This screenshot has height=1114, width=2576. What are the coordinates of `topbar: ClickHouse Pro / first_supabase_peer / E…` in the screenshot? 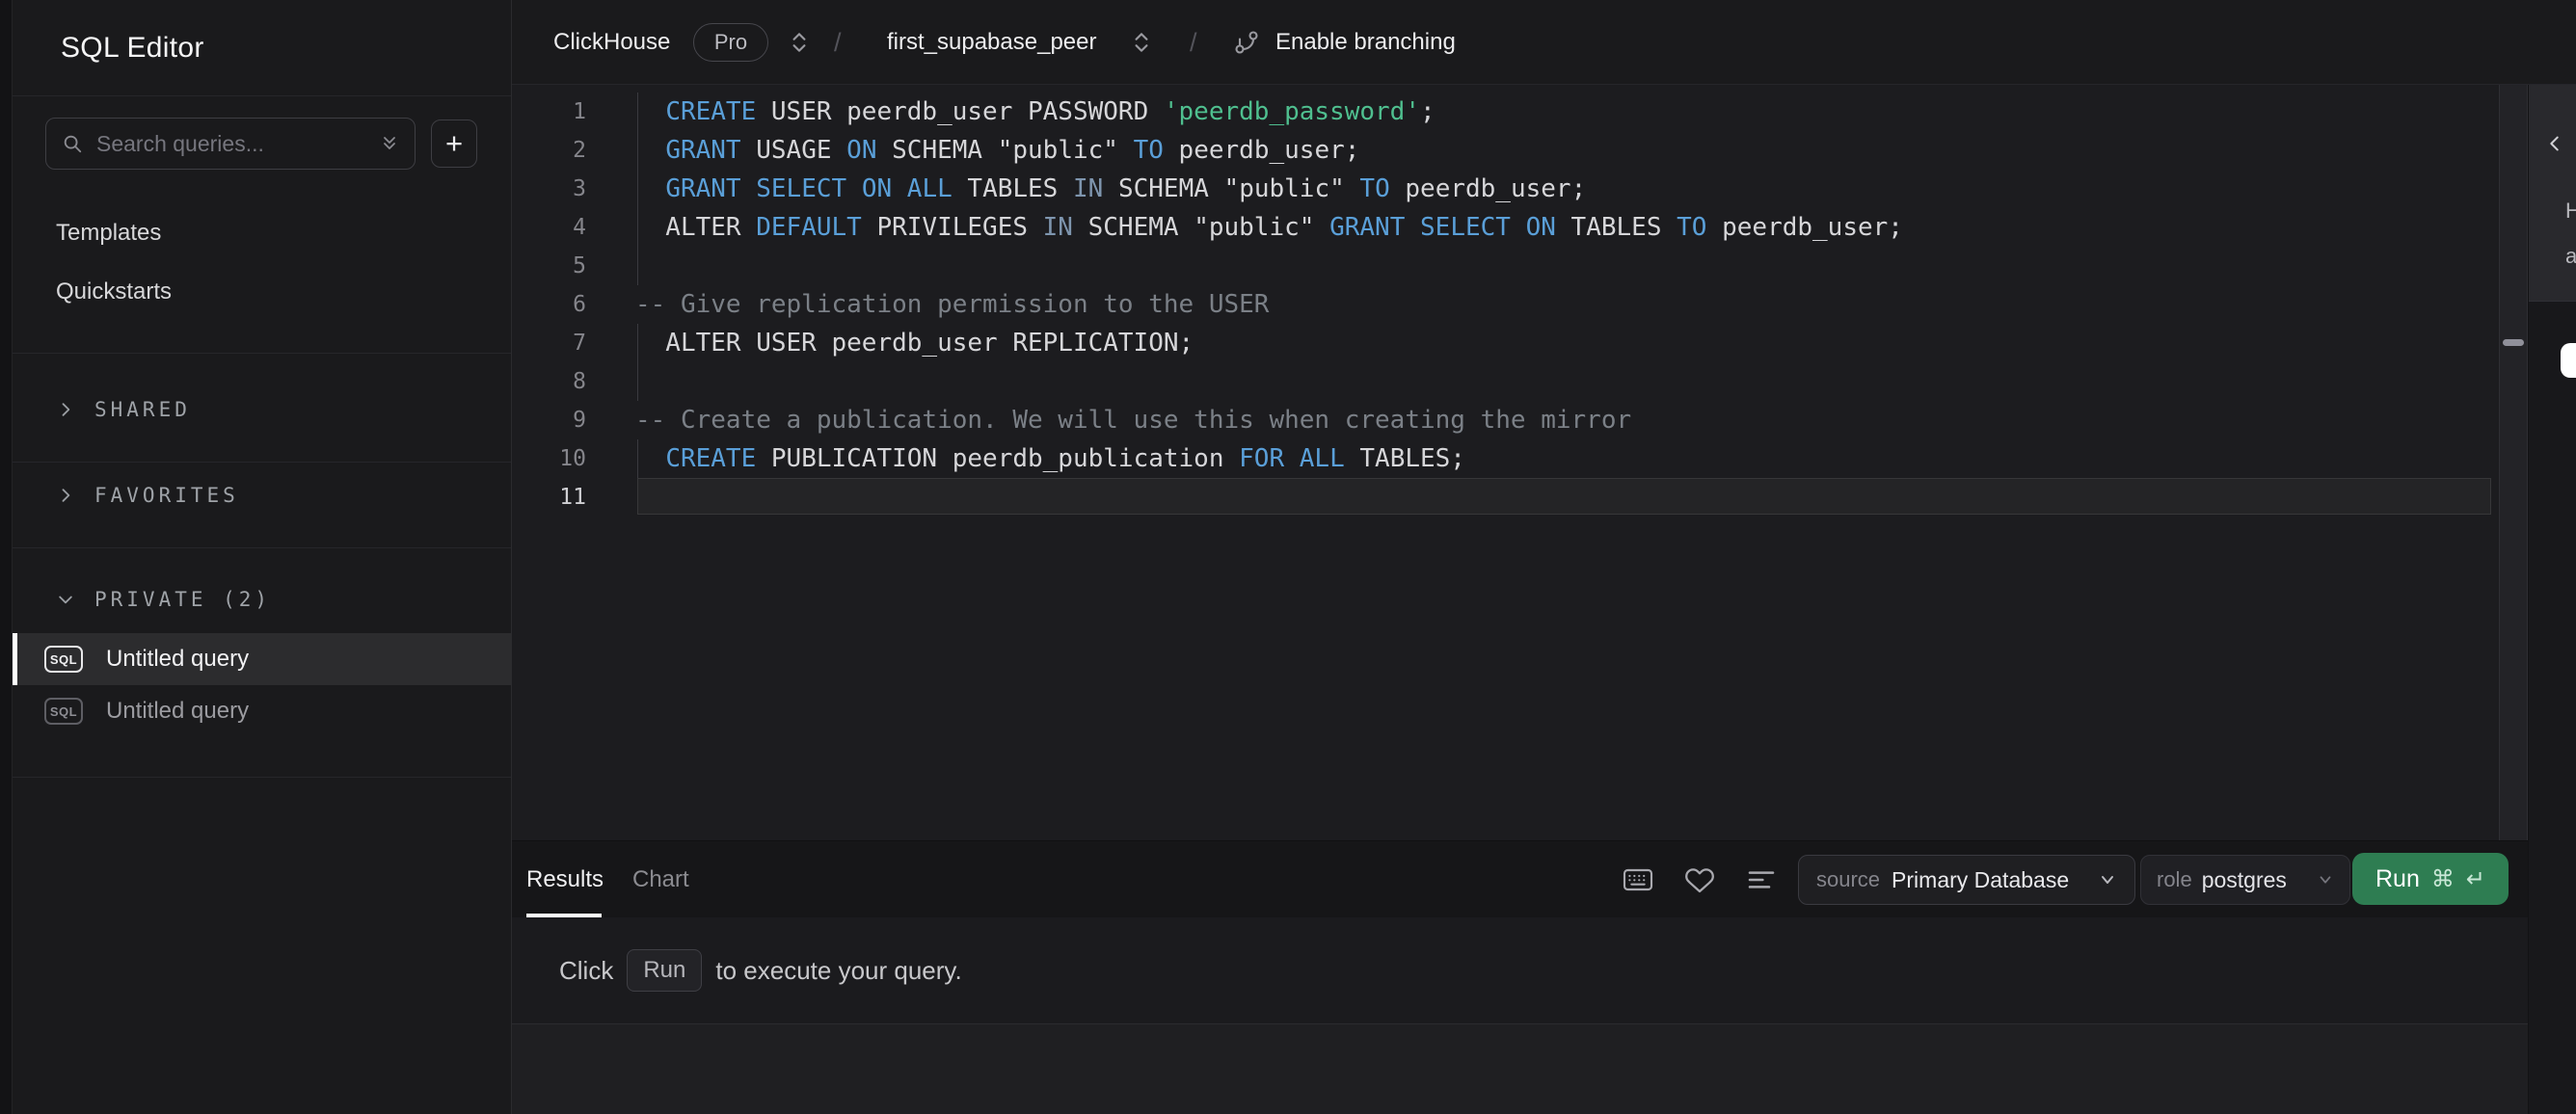 It's located at (1544, 42).